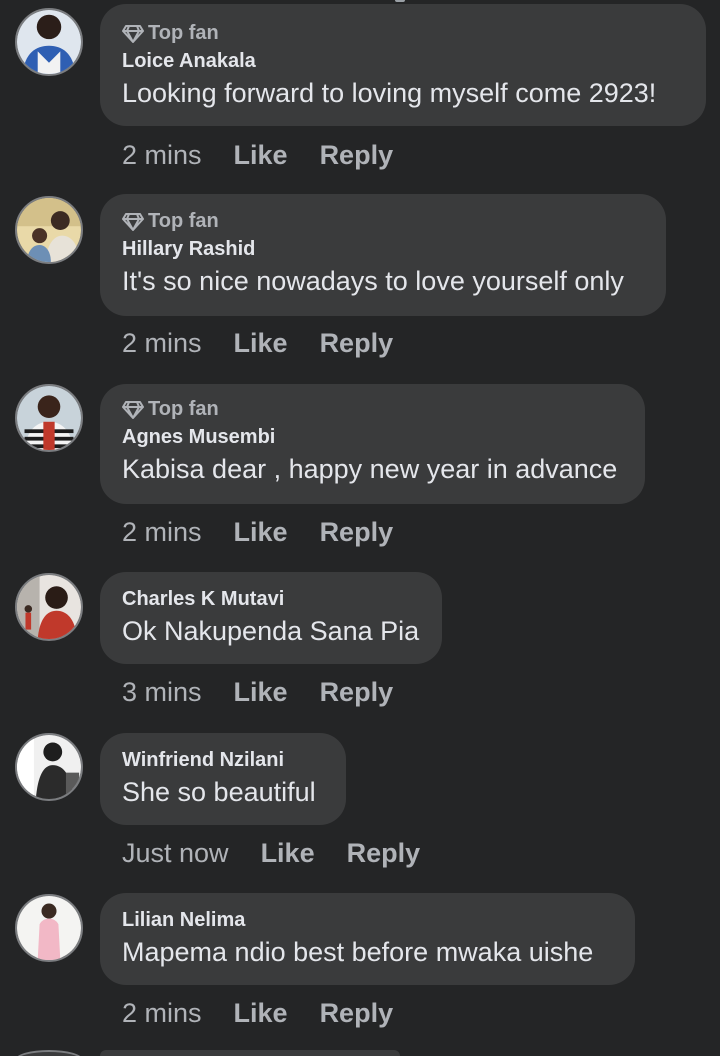  What do you see at coordinates (250, 1053) in the screenshot?
I see `comment-bubble` at bounding box center [250, 1053].